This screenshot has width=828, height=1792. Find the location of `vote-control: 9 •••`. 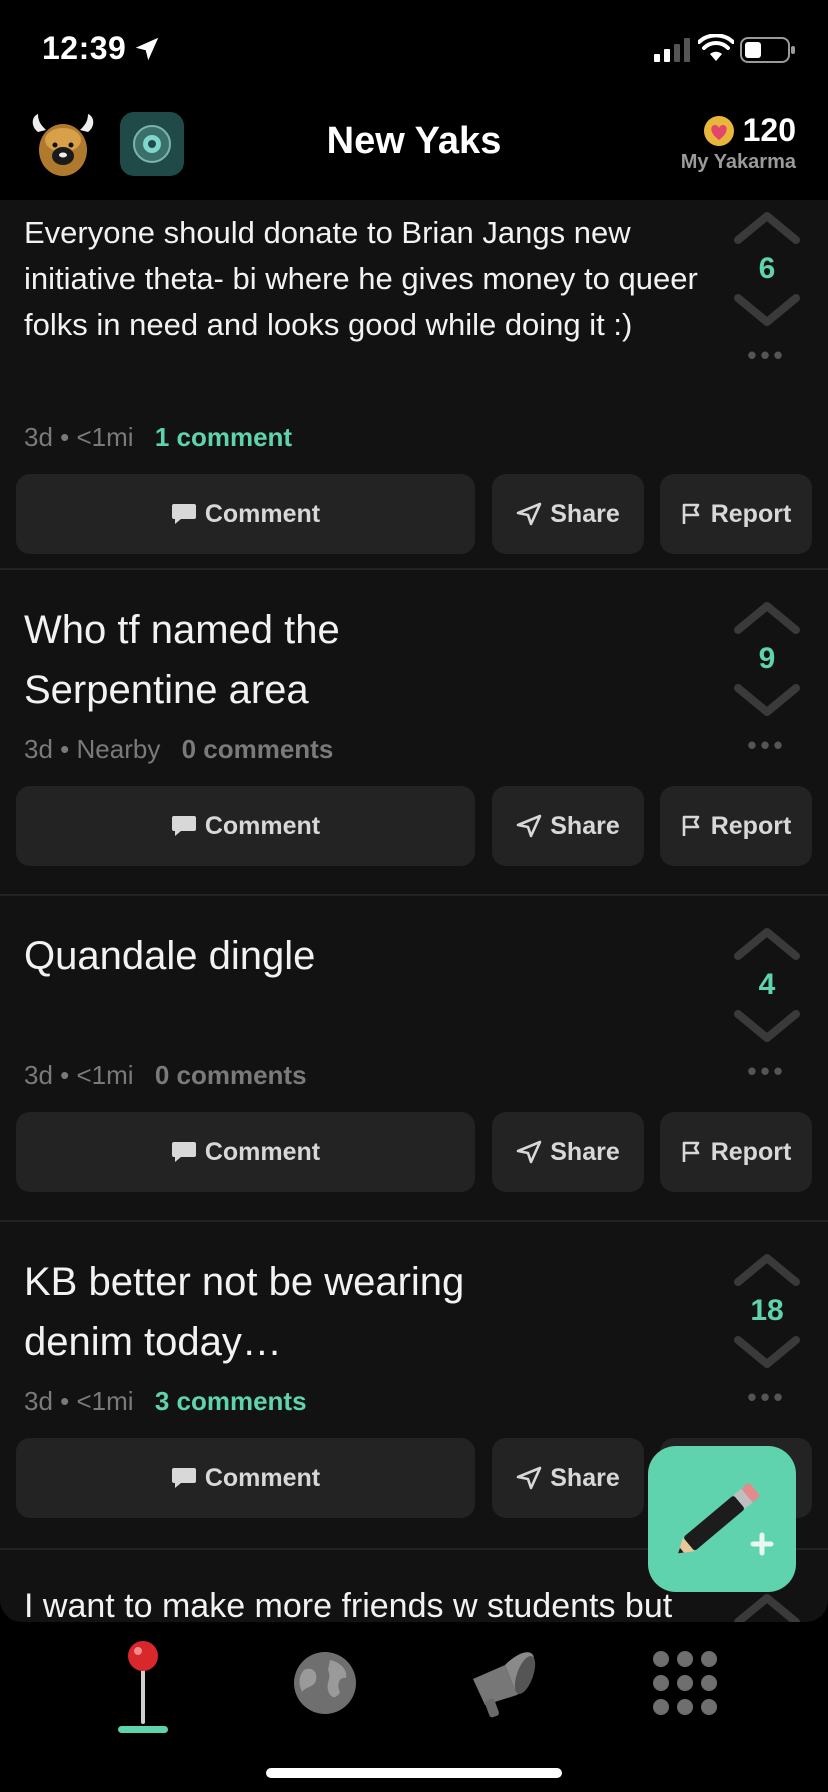

vote-control: 9 ••• is located at coordinates (767, 680).